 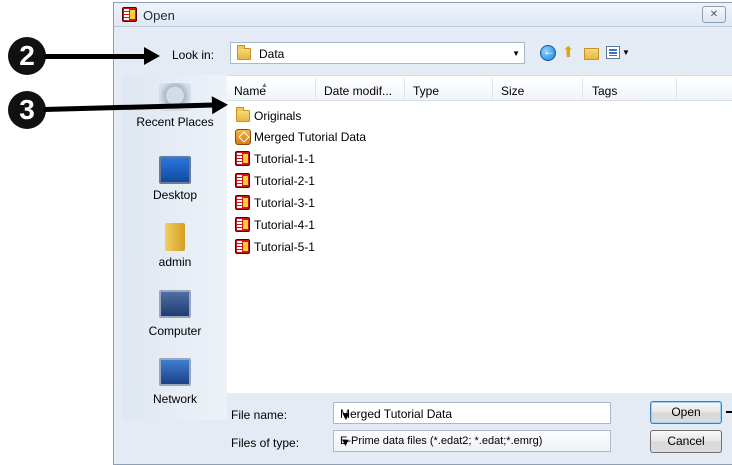 I want to click on look-in-value: Data, so click(x=272, y=54).